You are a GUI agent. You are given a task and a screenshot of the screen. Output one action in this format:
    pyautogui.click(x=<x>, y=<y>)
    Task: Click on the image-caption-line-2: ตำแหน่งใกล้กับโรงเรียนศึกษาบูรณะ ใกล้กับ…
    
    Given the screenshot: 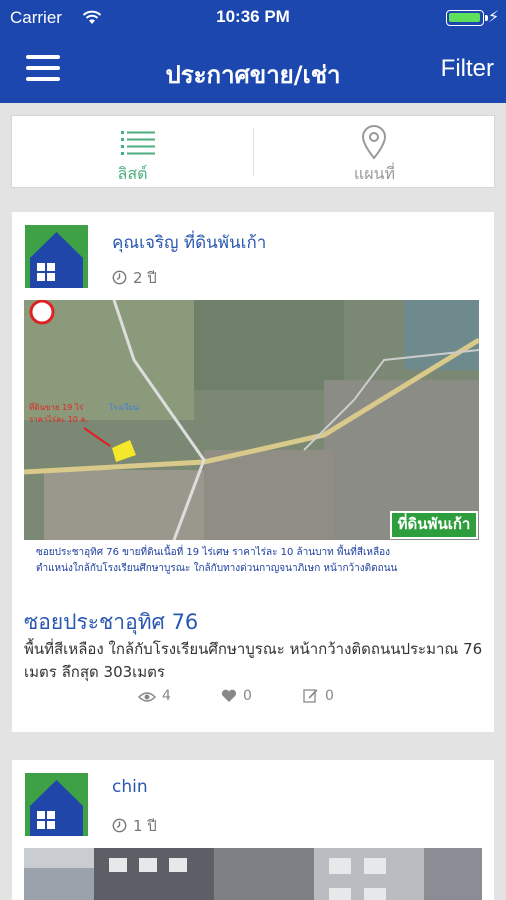 What is the action you would take?
    pyautogui.click(x=217, y=568)
    